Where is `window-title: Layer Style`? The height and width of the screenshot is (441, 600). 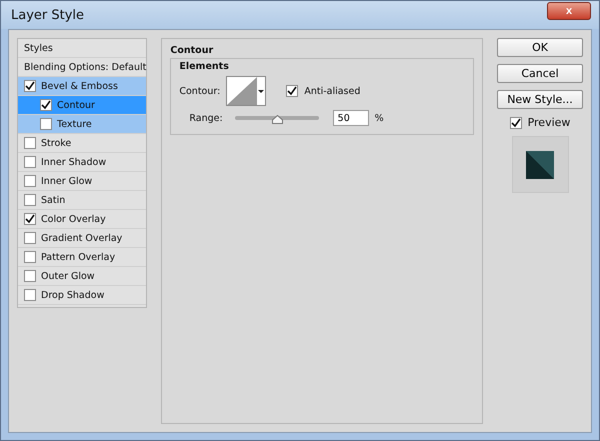 window-title: Layer Style is located at coordinates (47, 15).